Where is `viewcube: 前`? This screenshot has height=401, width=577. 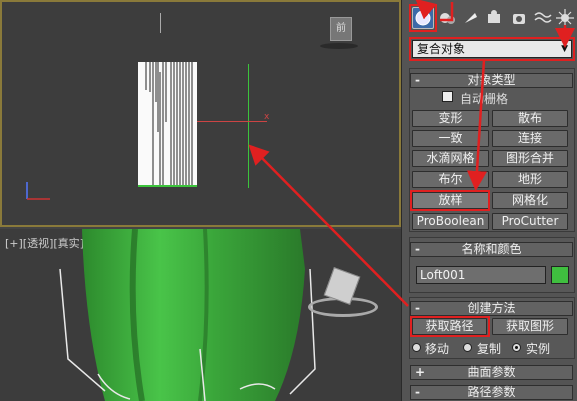
viewcube: 前 is located at coordinates (339, 34).